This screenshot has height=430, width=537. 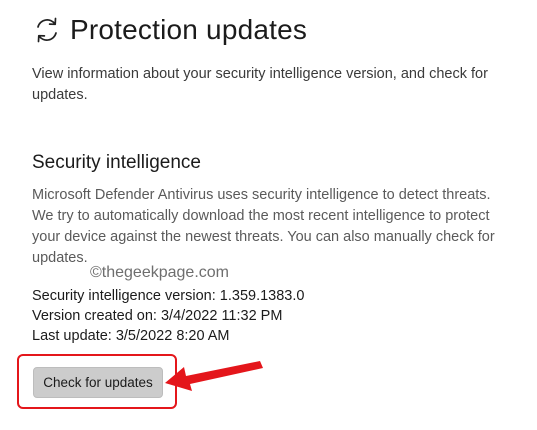 What do you see at coordinates (116, 162) in the screenshot?
I see `section-title: Security intelligence` at bounding box center [116, 162].